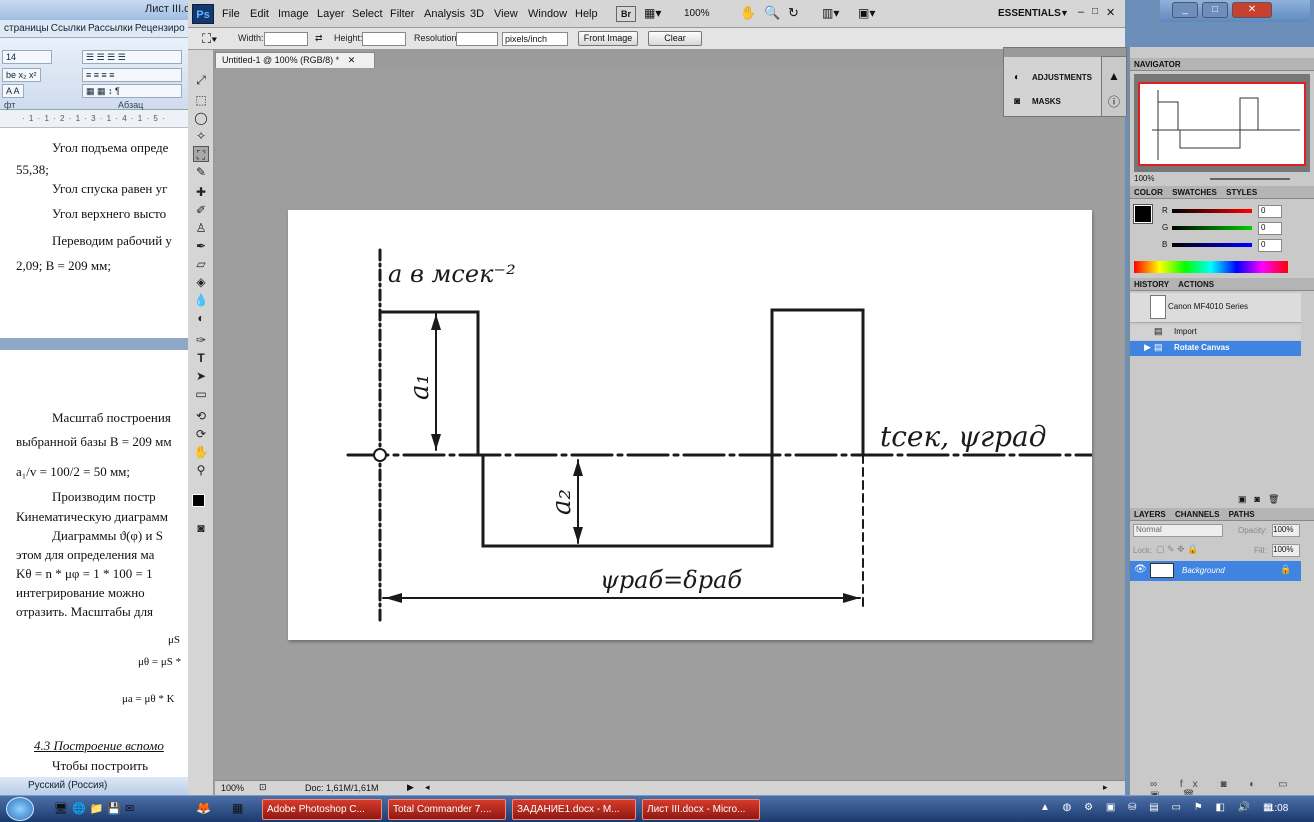 The image size is (1314, 822). I want to click on color-spectrum-ramp, so click(1211, 267).